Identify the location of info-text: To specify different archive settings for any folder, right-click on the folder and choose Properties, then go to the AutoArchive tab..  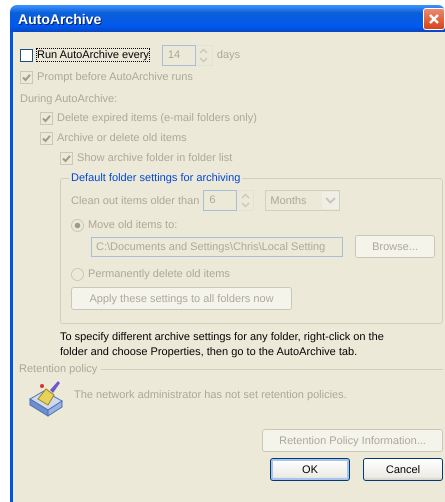
(222, 345).